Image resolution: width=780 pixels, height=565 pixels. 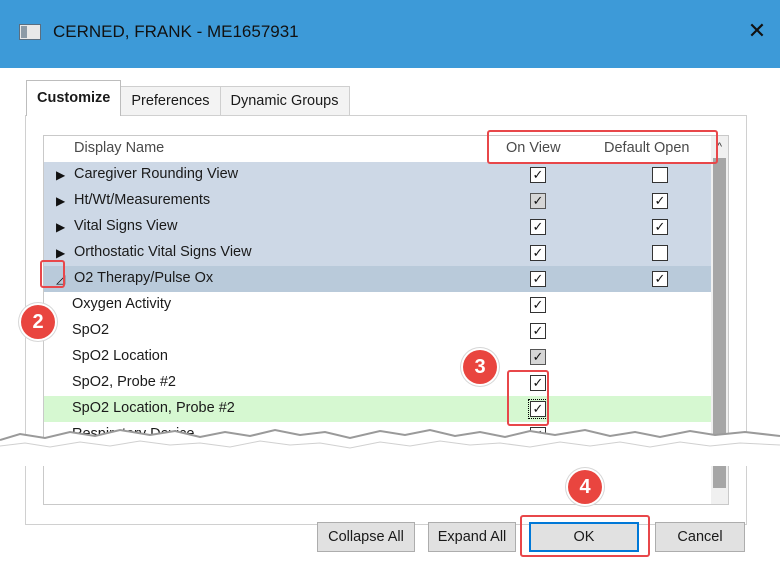 What do you see at coordinates (378, 279) in the screenshot?
I see `band-row: ◿ O2 Therapy/Pulse Ox ✓ ✓` at bounding box center [378, 279].